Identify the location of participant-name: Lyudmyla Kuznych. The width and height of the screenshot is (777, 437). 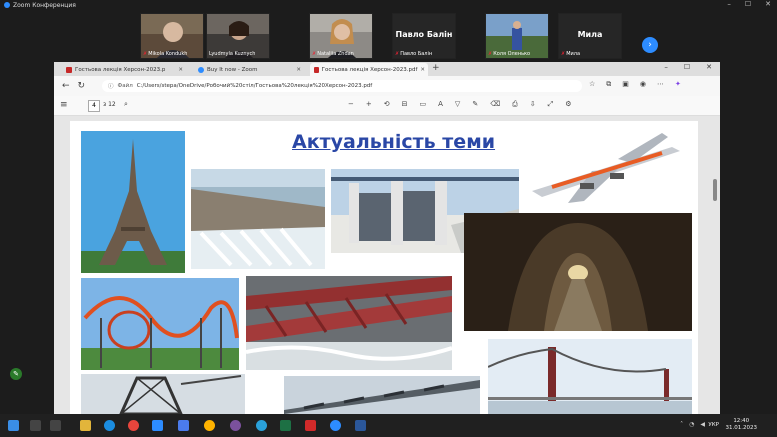
(232, 54).